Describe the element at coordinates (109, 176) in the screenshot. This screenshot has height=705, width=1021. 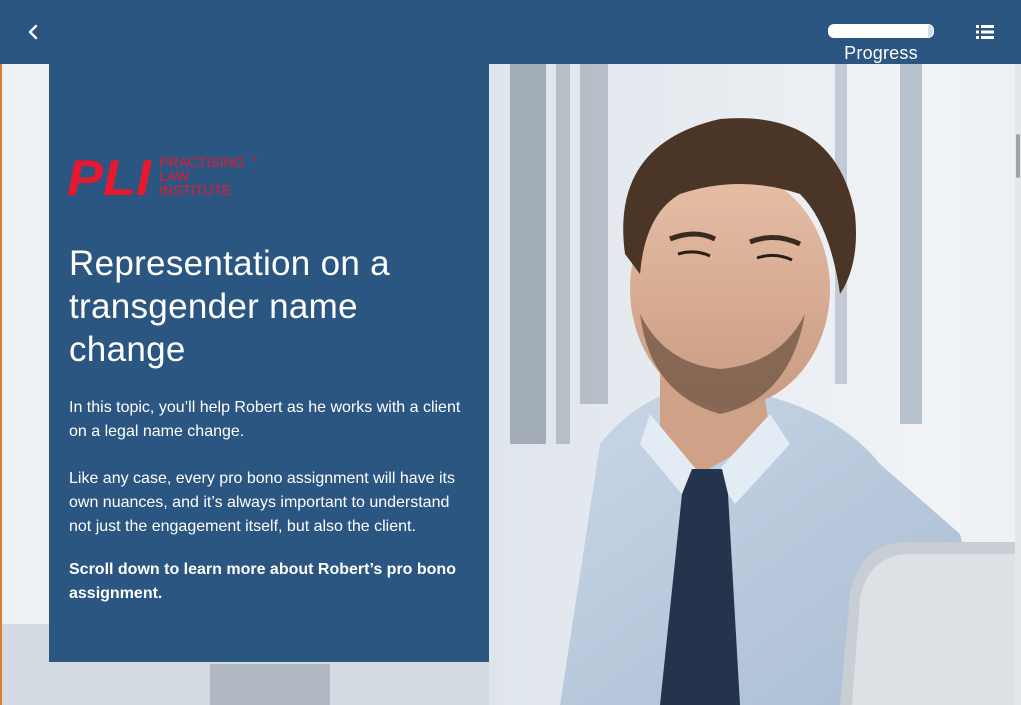
I see `logo-mark: PLI` at that location.